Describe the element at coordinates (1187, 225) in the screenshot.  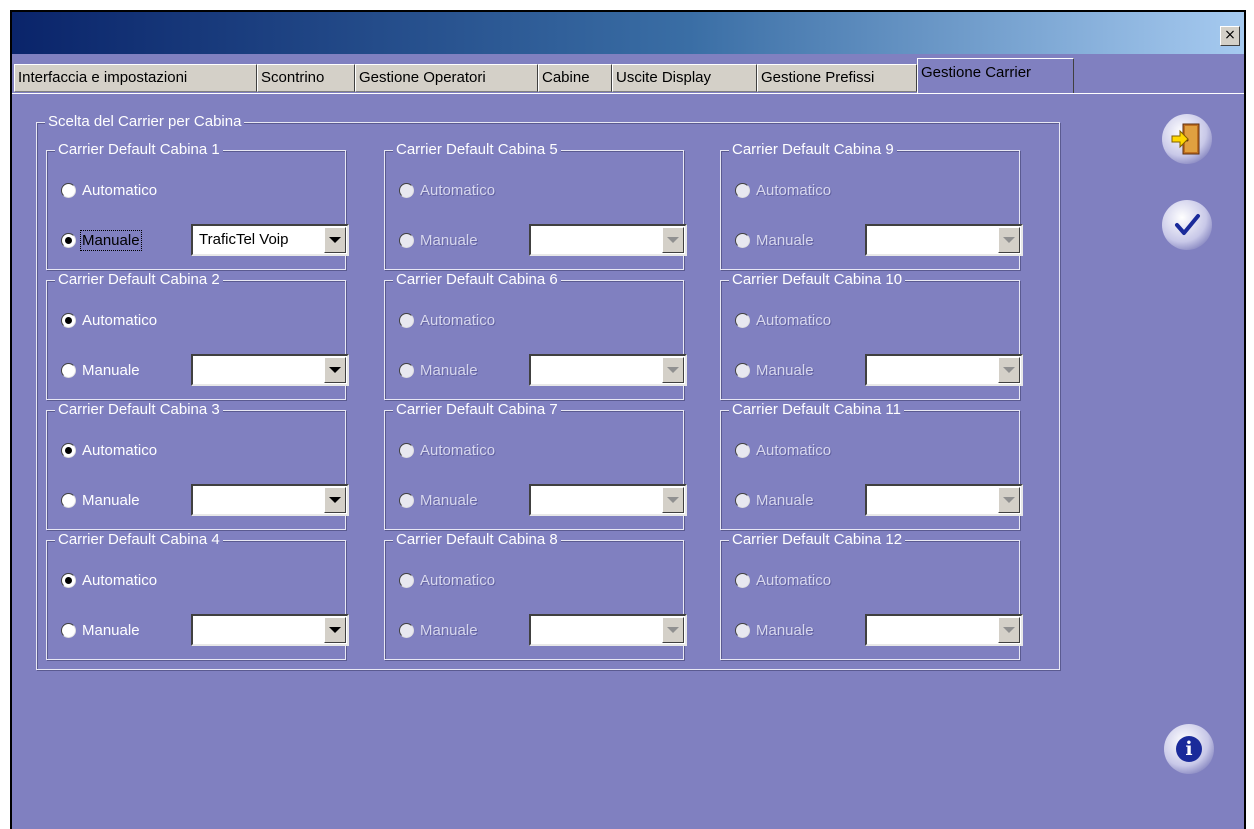
I see `confirm-button` at that location.